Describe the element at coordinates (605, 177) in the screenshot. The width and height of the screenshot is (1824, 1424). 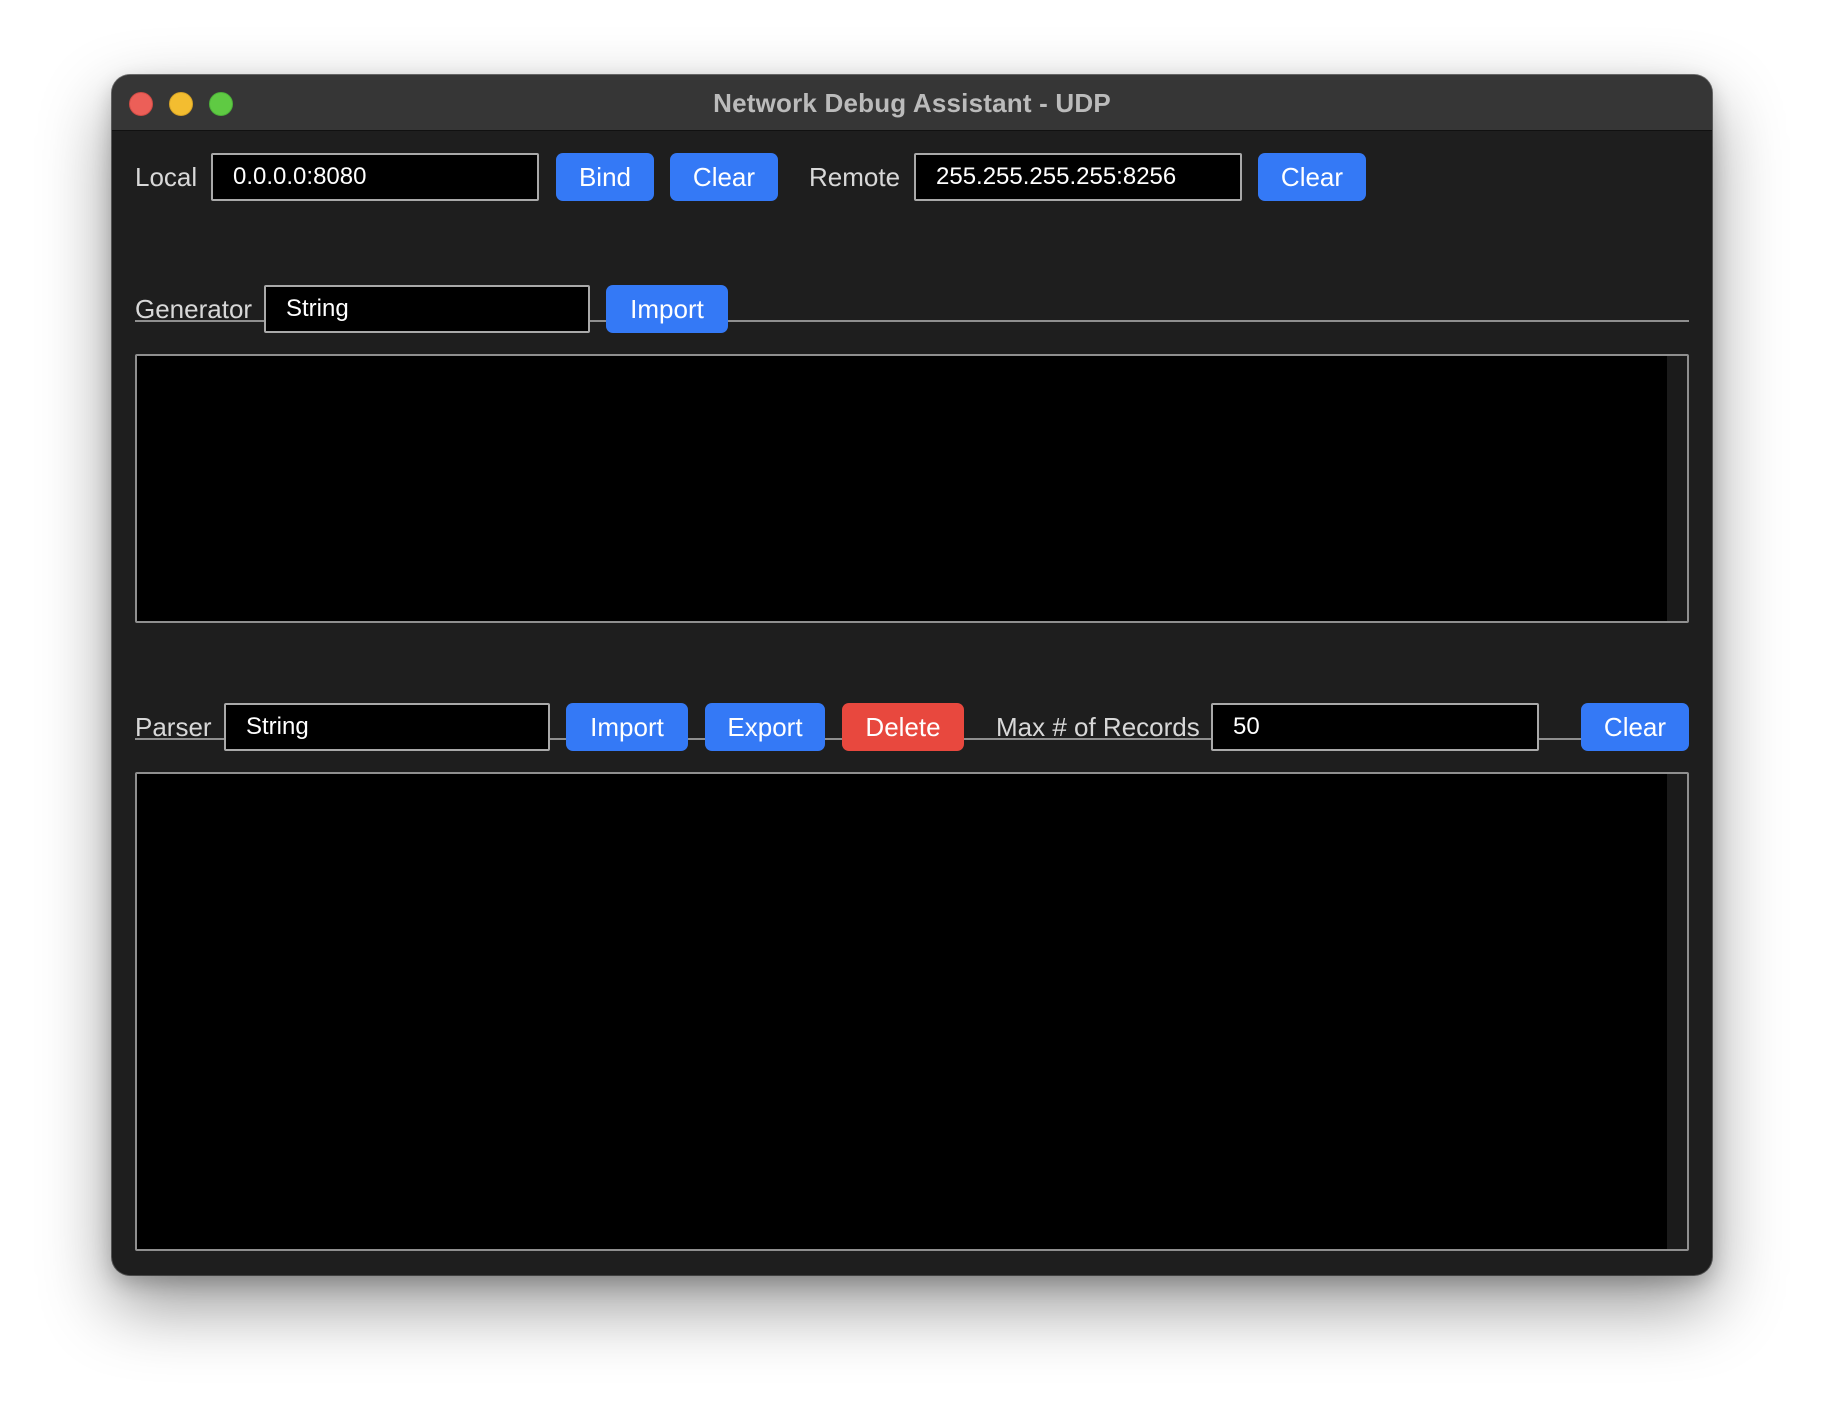
I see `bind-button: Bind` at that location.